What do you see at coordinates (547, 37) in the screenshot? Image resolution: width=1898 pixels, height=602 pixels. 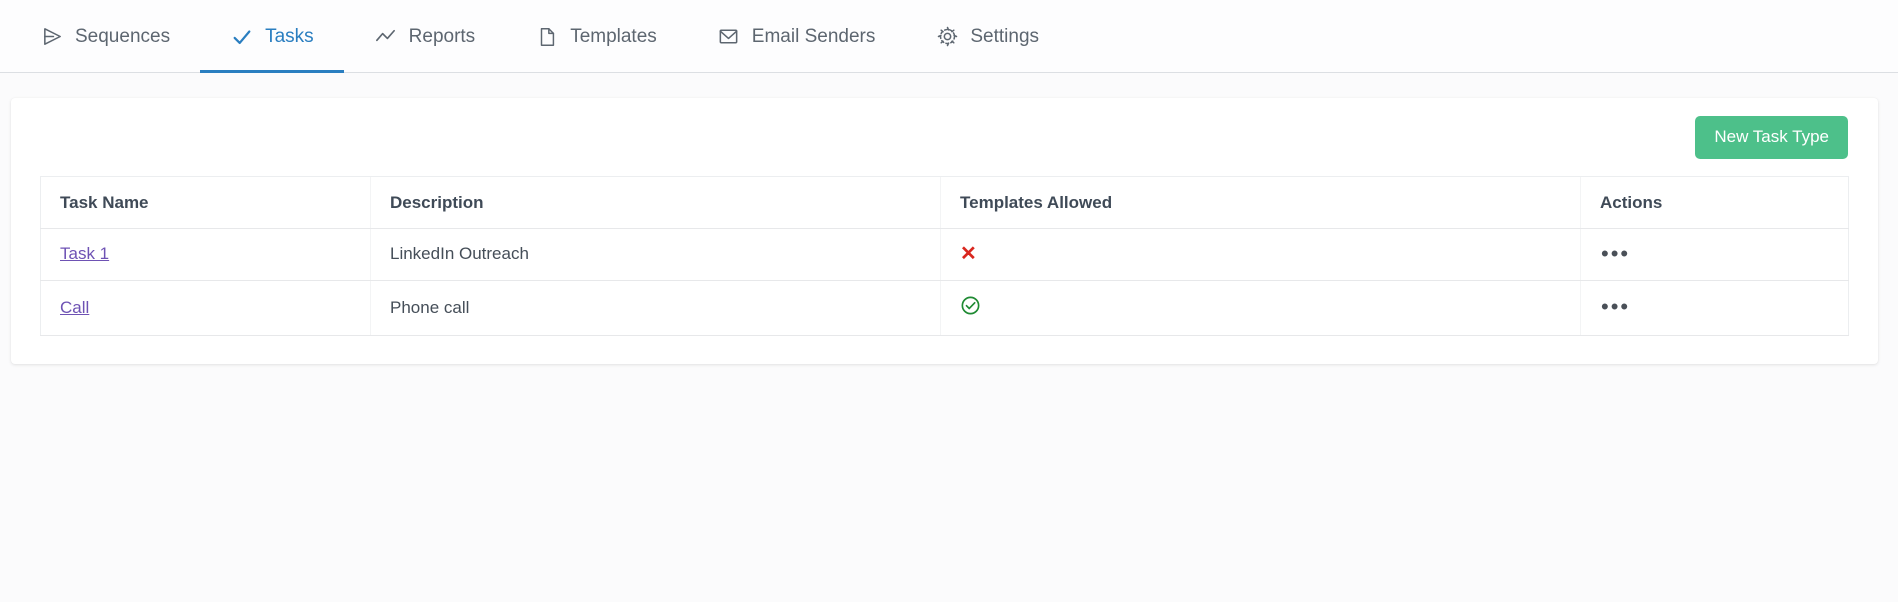 I see `document-icon` at bounding box center [547, 37].